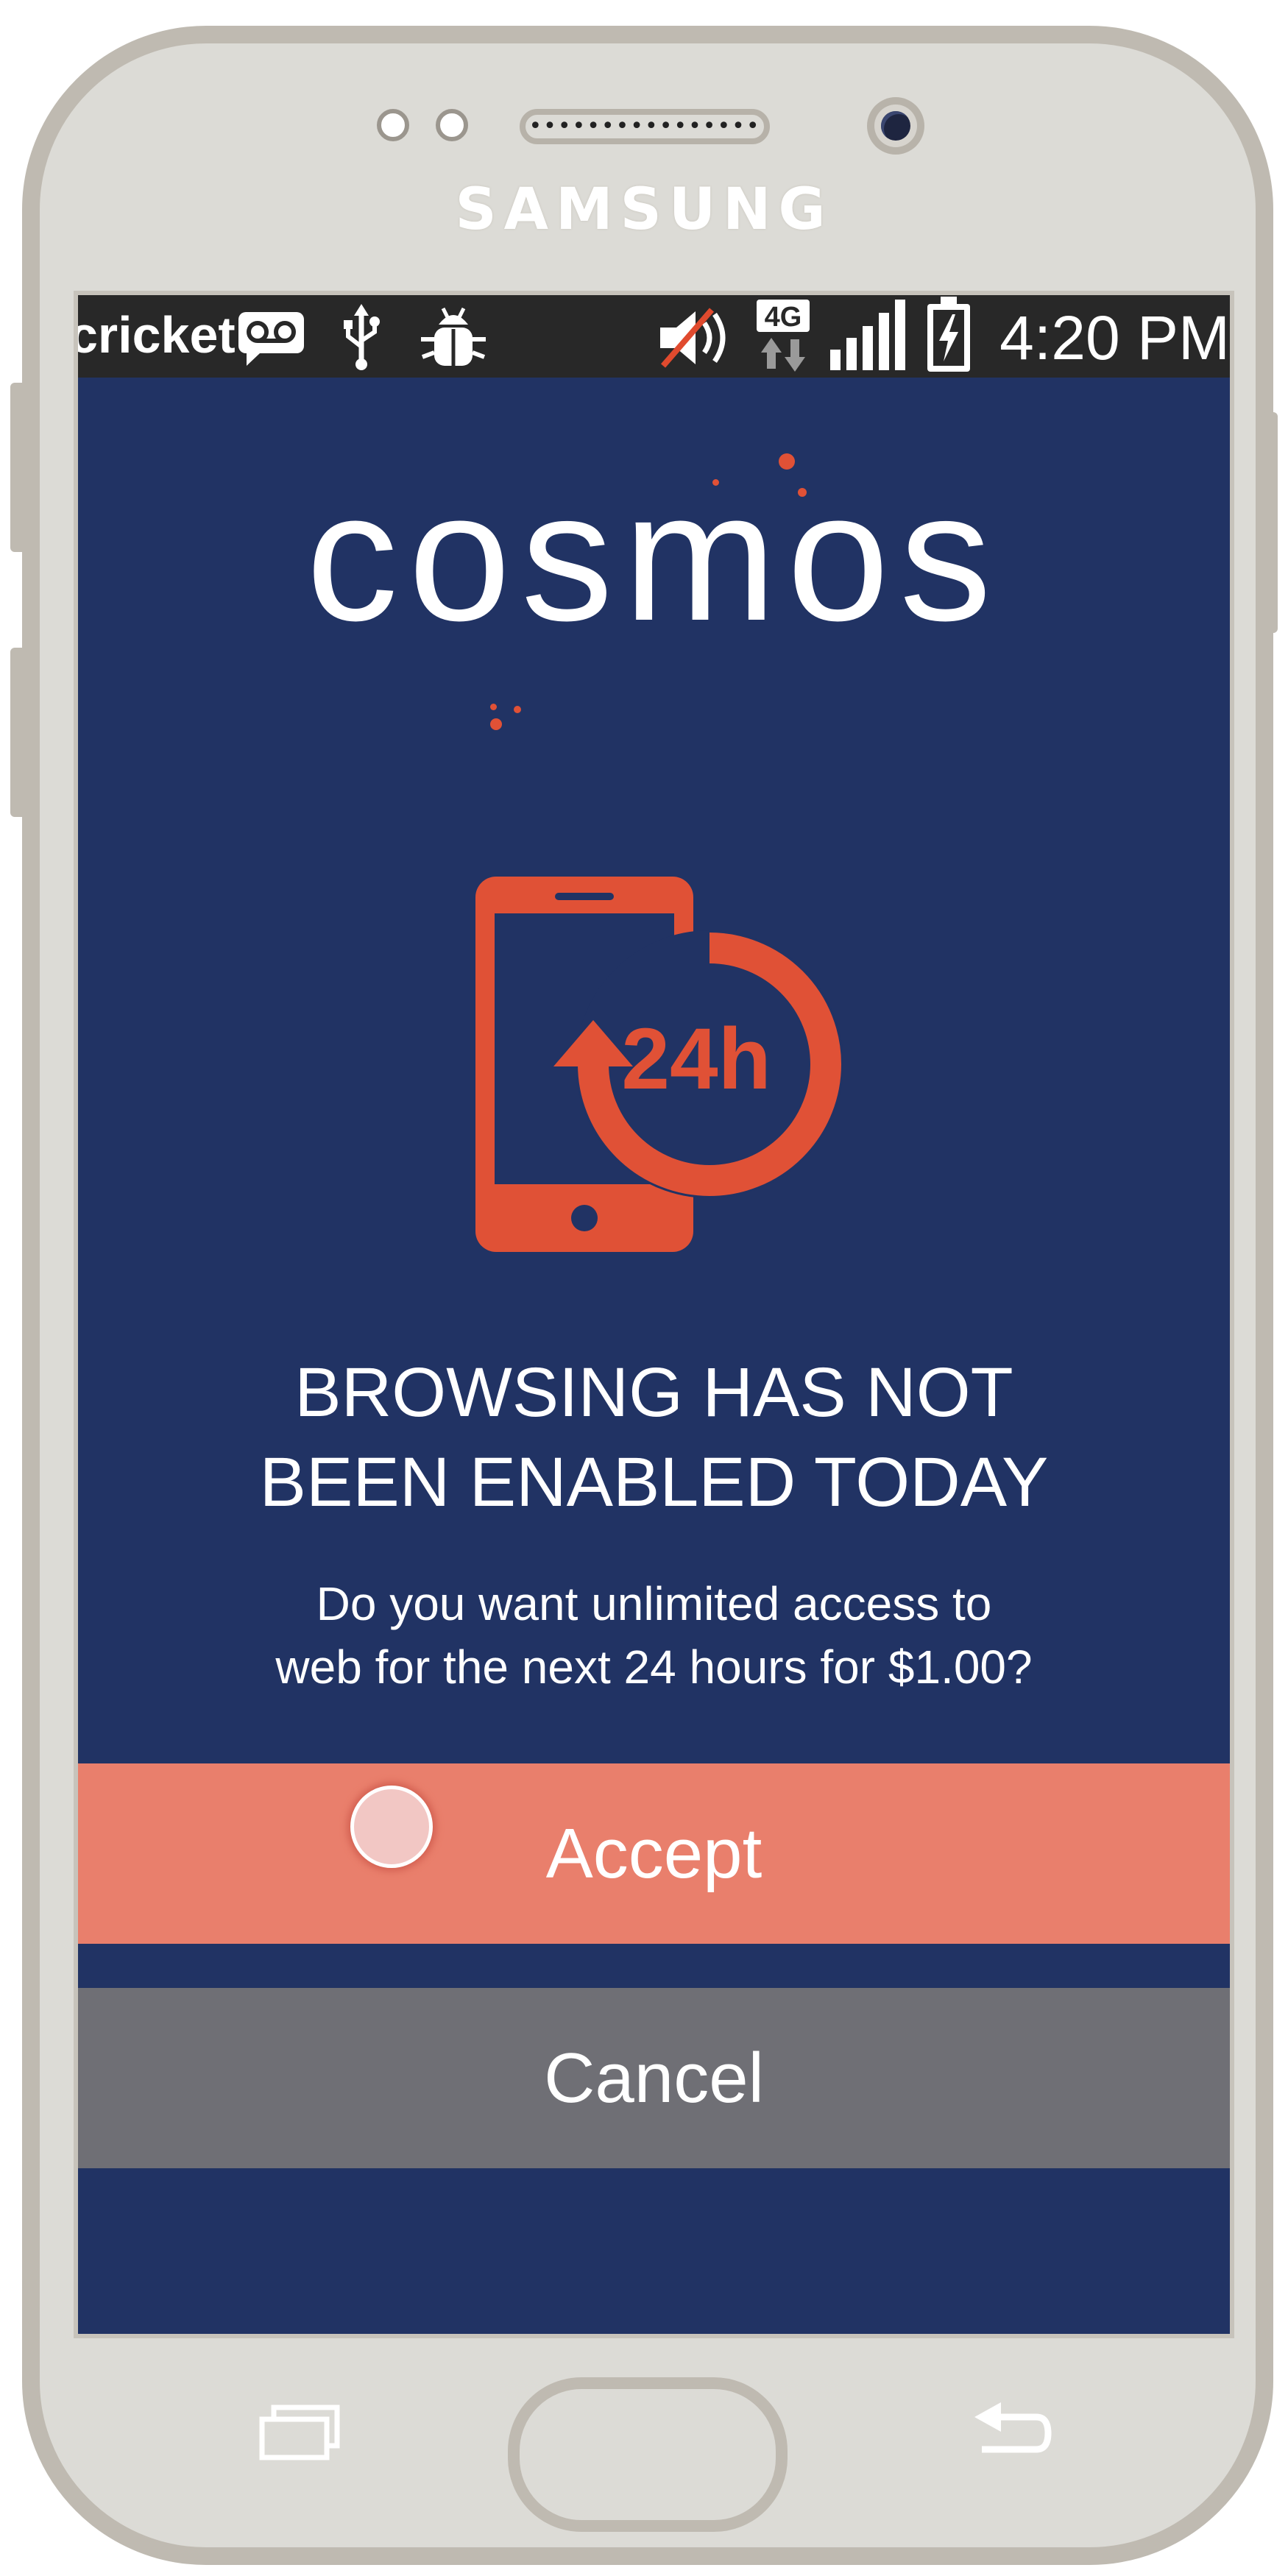 This screenshot has height=2576, width=1288. What do you see at coordinates (653, 556) in the screenshot?
I see `cosmos-logo: cosmos` at bounding box center [653, 556].